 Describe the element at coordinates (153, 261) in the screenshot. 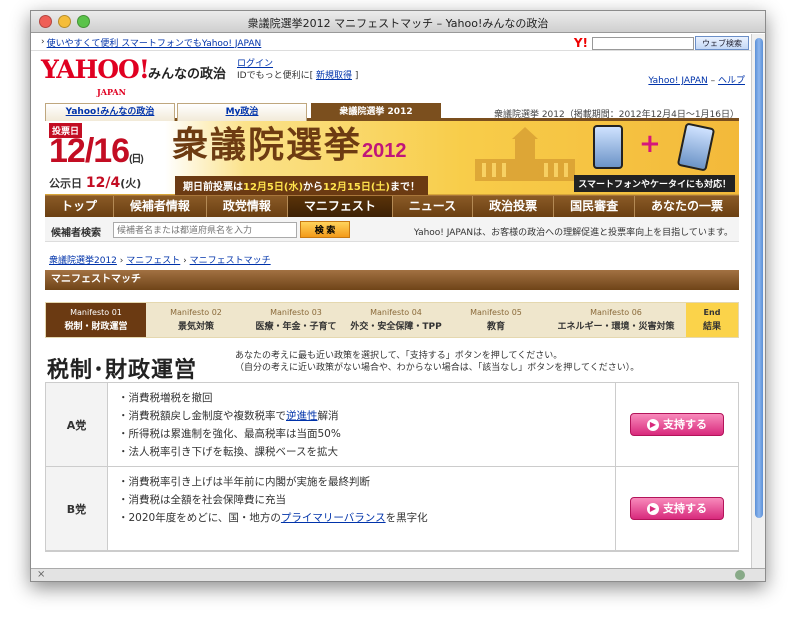

I see `breadcrumb-manifesto: マニフェスト` at that location.